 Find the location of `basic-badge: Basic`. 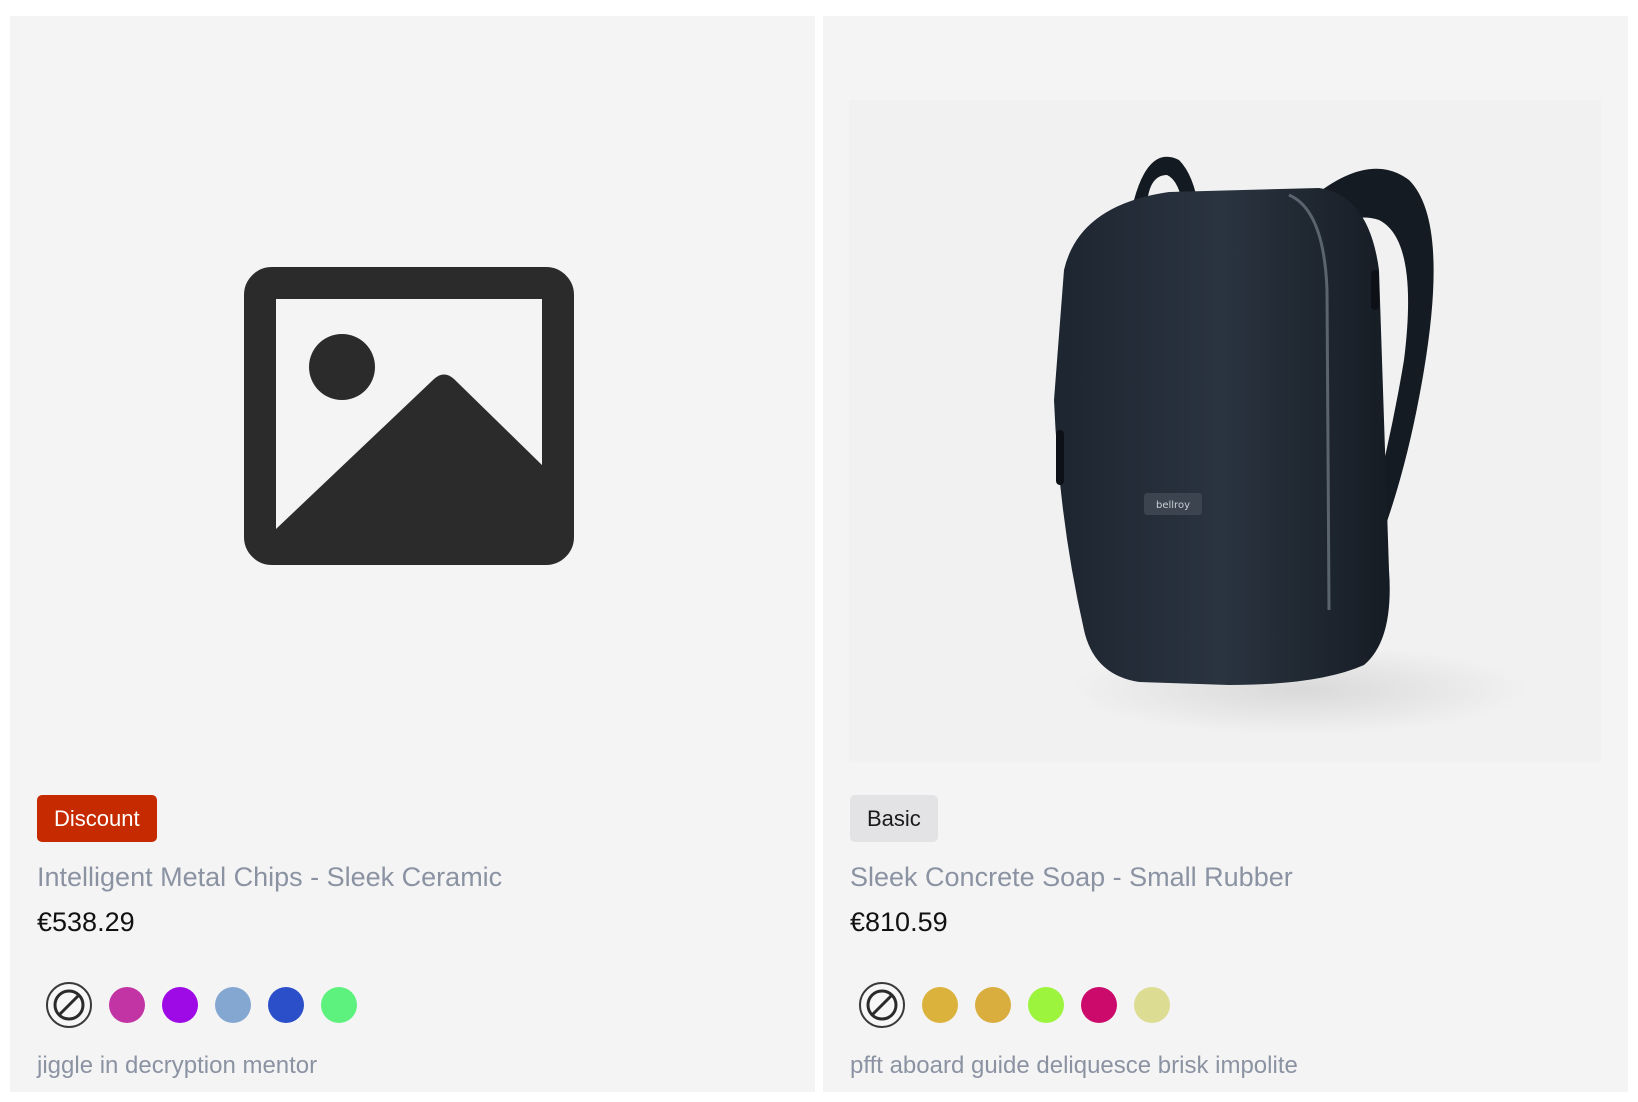

basic-badge: Basic is located at coordinates (894, 818).